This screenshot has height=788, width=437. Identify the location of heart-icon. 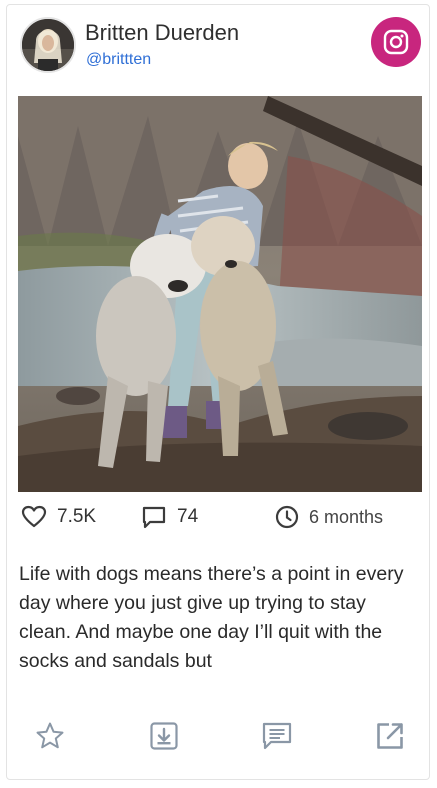
(34, 516).